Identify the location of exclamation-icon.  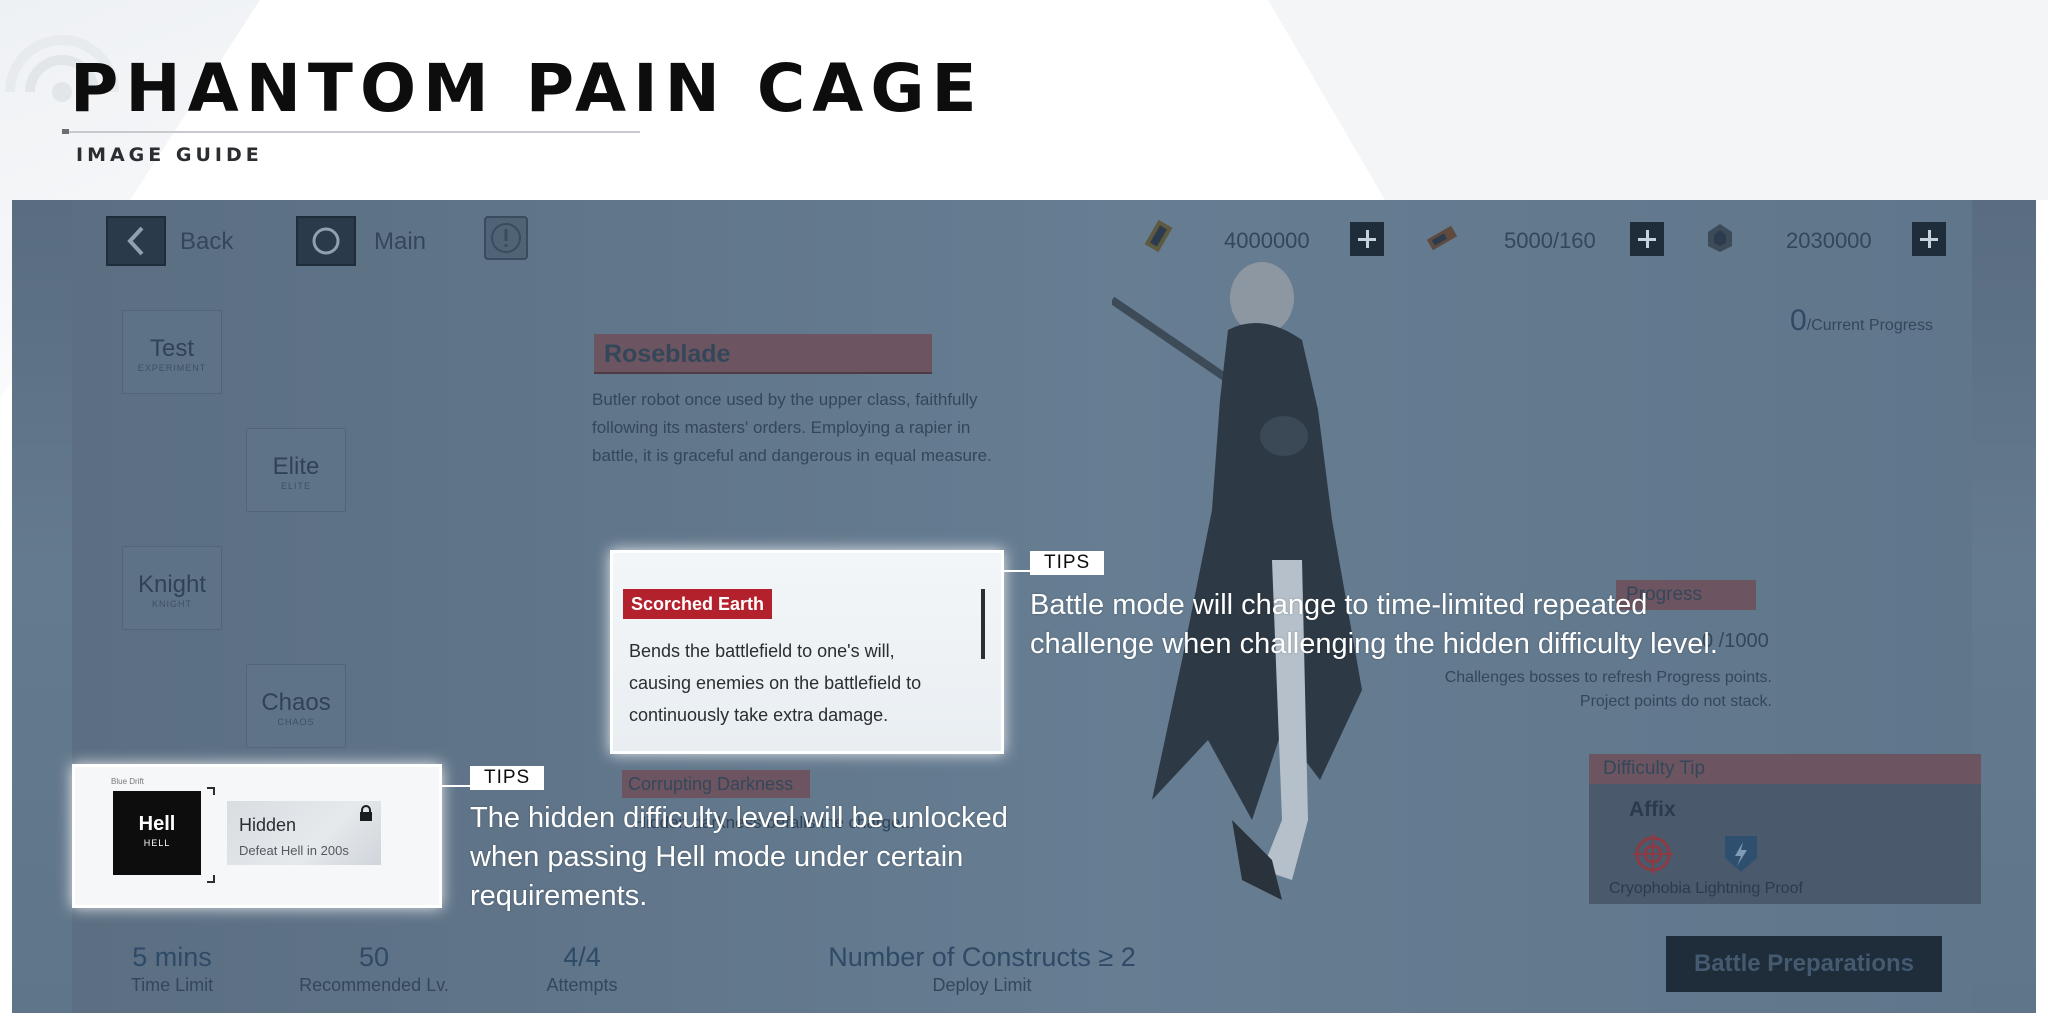
(506, 238).